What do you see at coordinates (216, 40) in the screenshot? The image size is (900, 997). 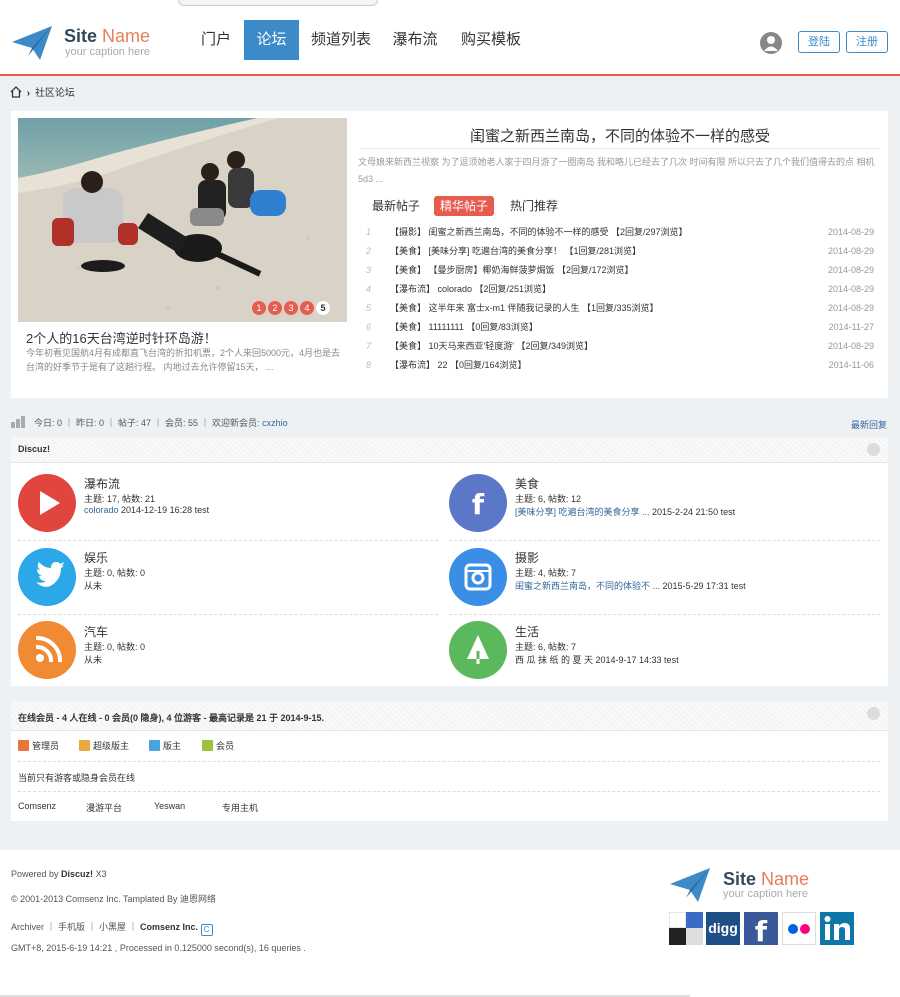 I see `nav-portal: 门户` at bounding box center [216, 40].